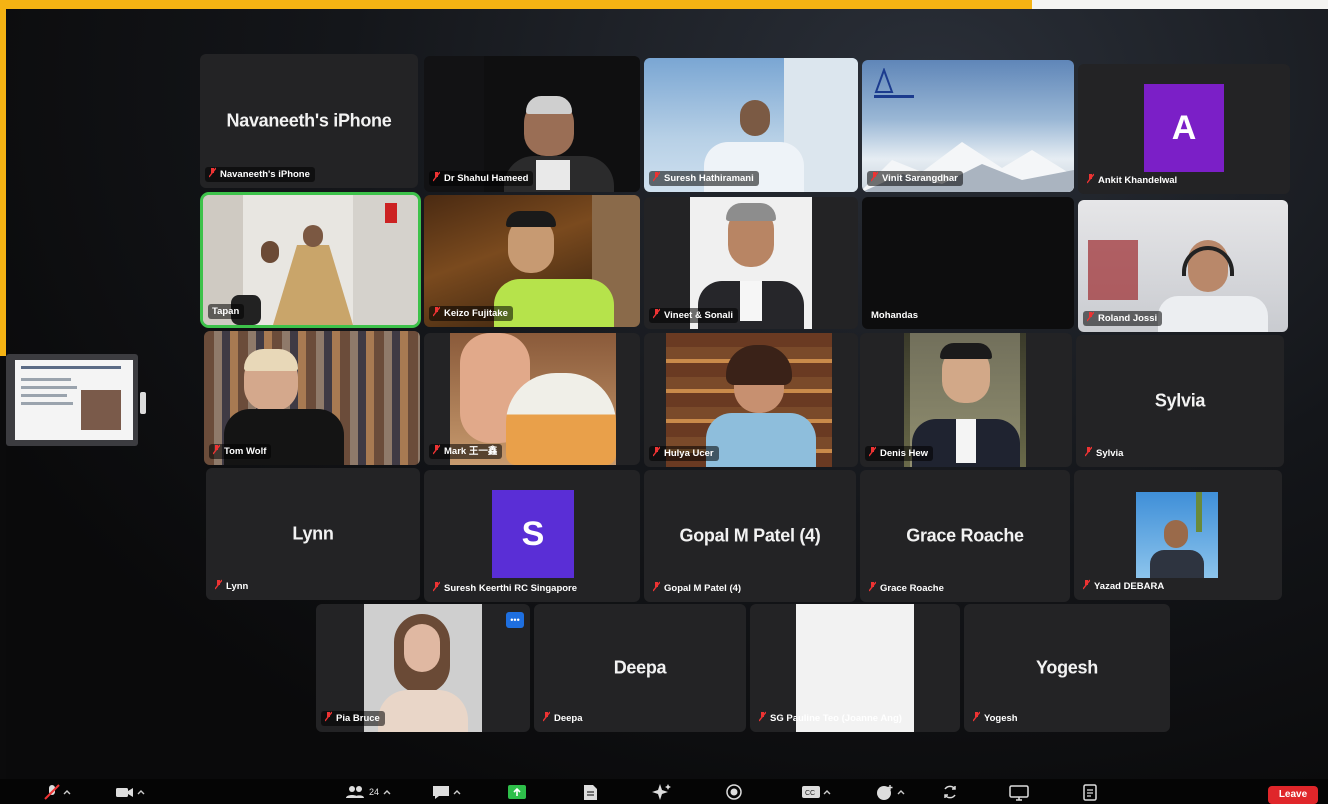 This screenshot has height=804, width=1328. I want to click on participant-label: Navaneeth's iPhone, so click(260, 174).